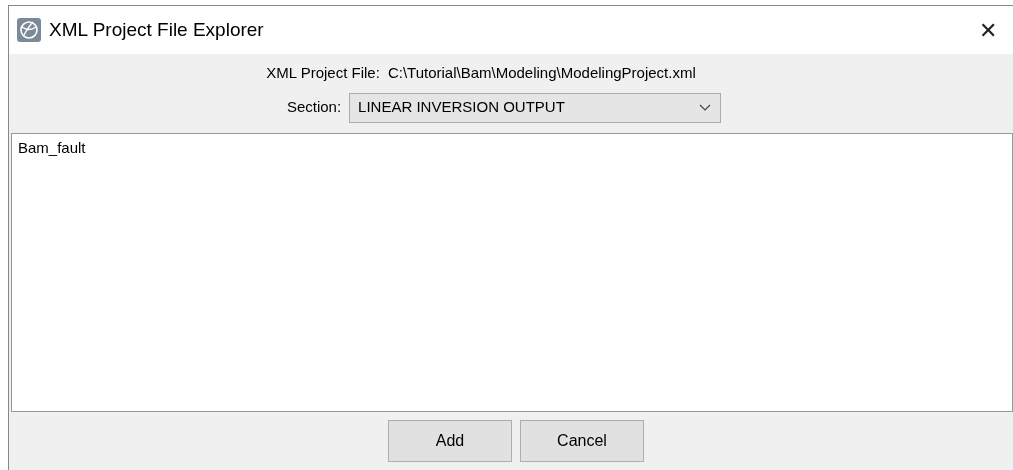  Describe the element at coordinates (52, 147) in the screenshot. I see `list-item: Bam_fault` at that location.